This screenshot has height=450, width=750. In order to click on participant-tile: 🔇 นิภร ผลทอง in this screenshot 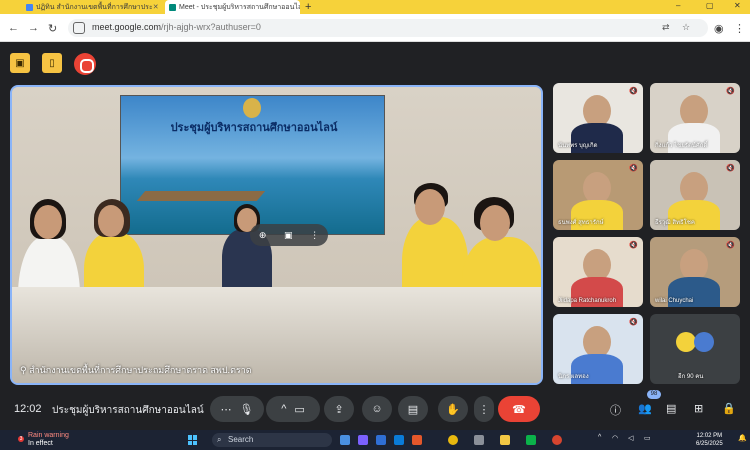, I will do `click(598, 349)`.